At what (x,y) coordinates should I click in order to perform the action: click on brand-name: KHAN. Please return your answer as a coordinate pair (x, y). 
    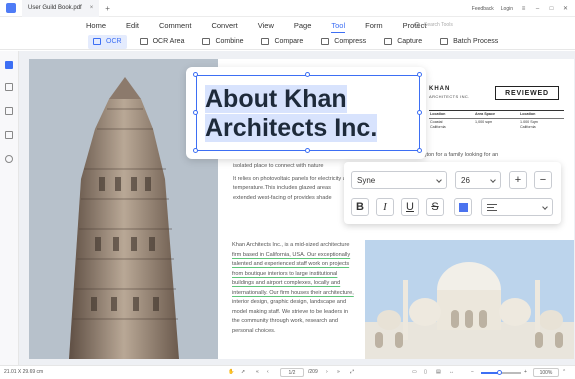
    Looking at the image, I should click on (440, 89).